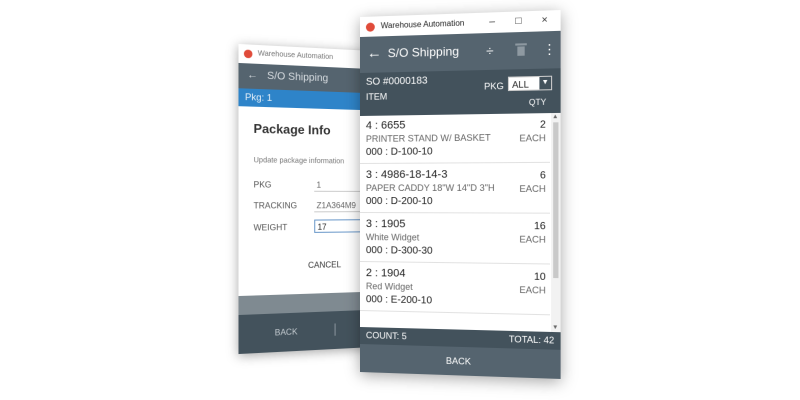 Image resolution: width=800 pixels, height=400 pixels. Describe the element at coordinates (399, 300) in the screenshot. I see `item-location: 000 : E-200-10` at that location.